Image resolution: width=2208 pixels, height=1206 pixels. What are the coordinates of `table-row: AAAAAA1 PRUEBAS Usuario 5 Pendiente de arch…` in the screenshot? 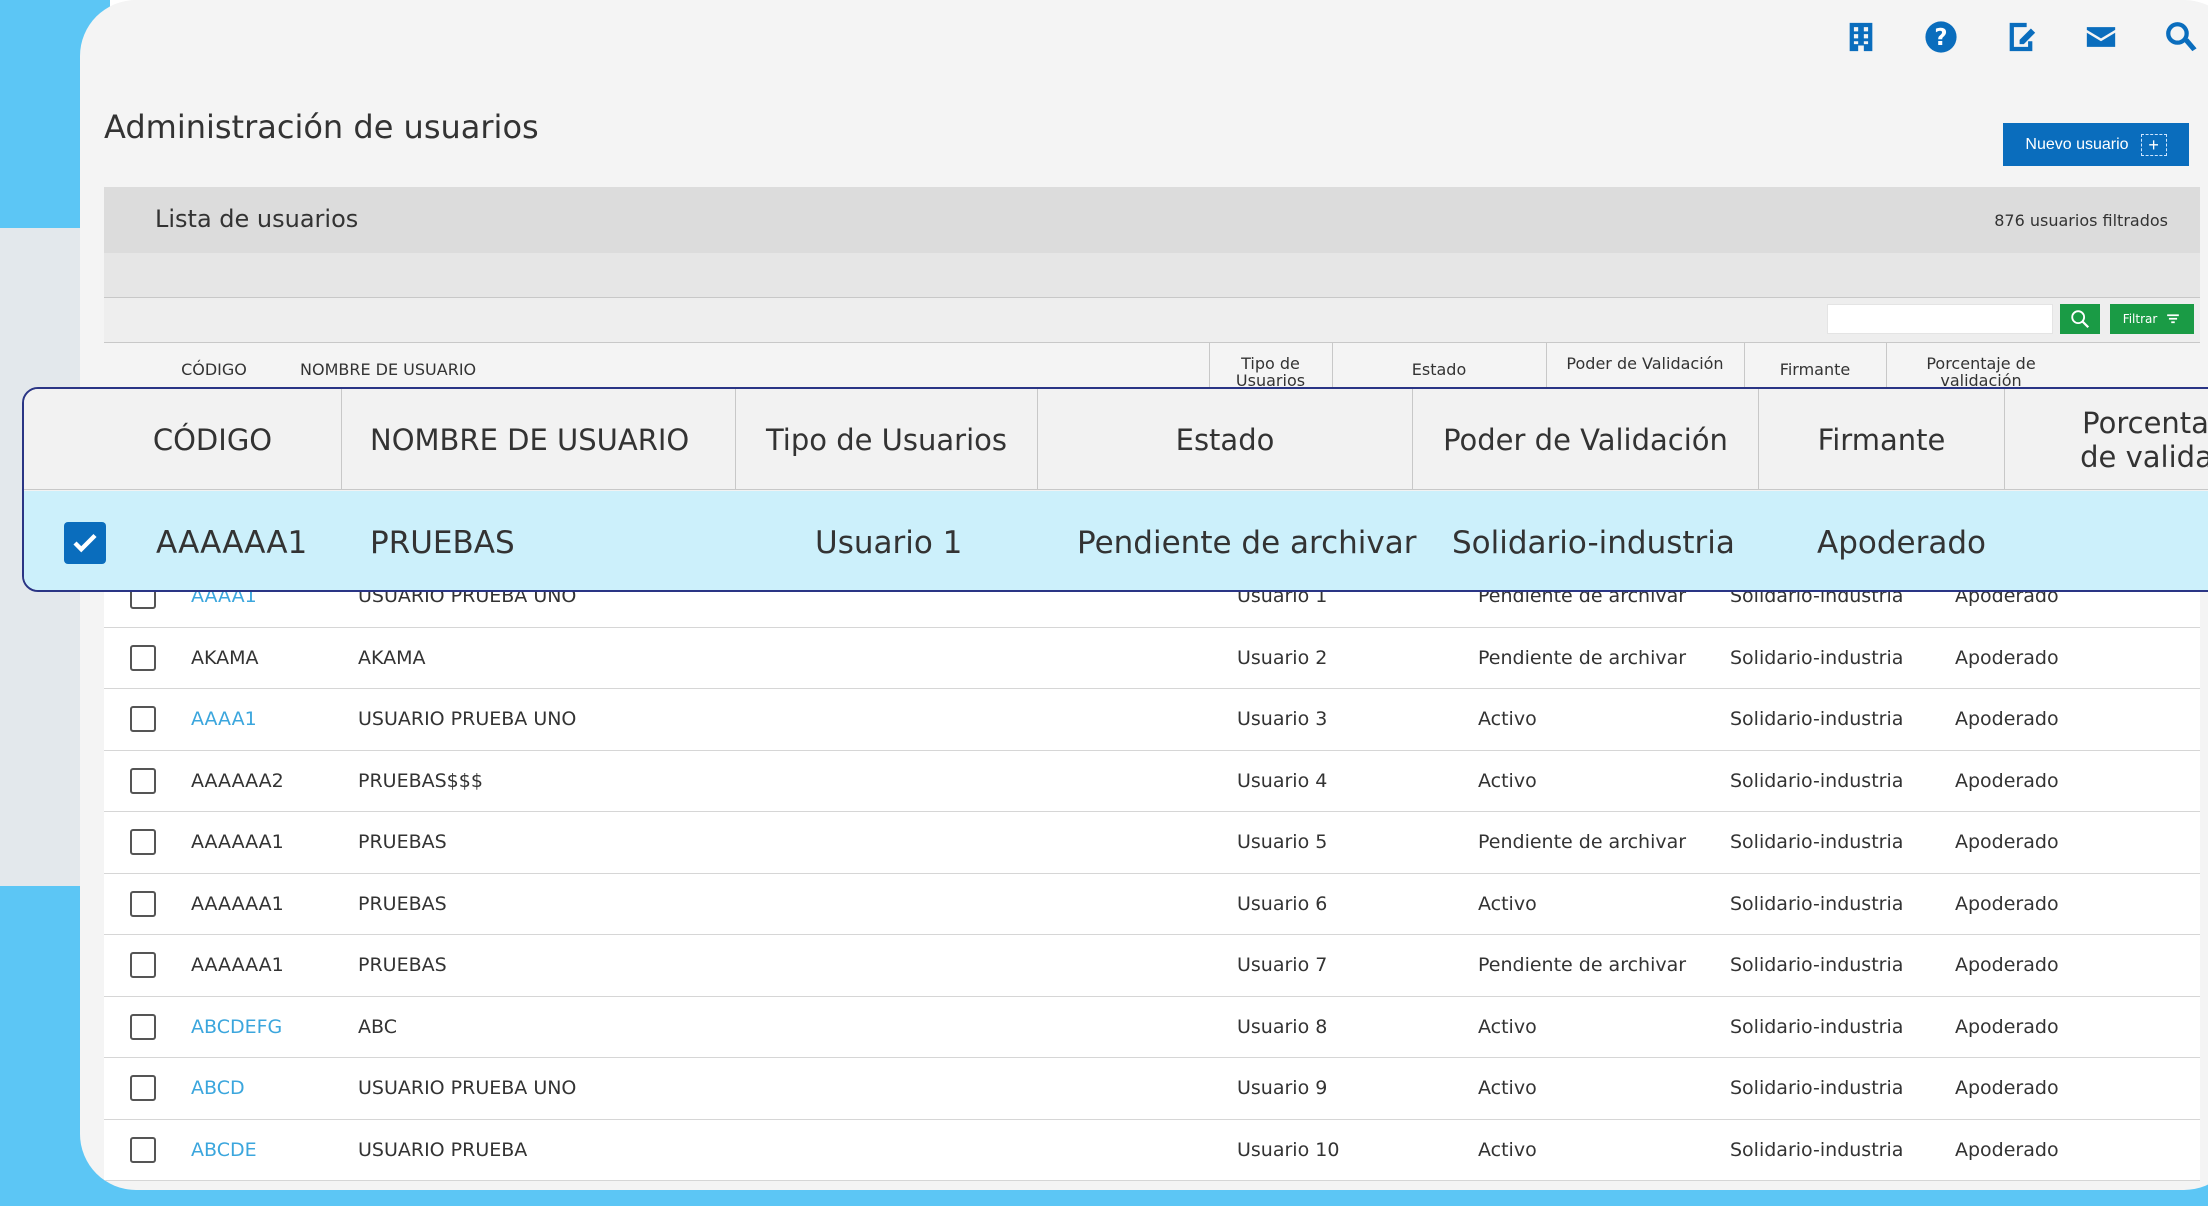 It's located at (1152, 843).